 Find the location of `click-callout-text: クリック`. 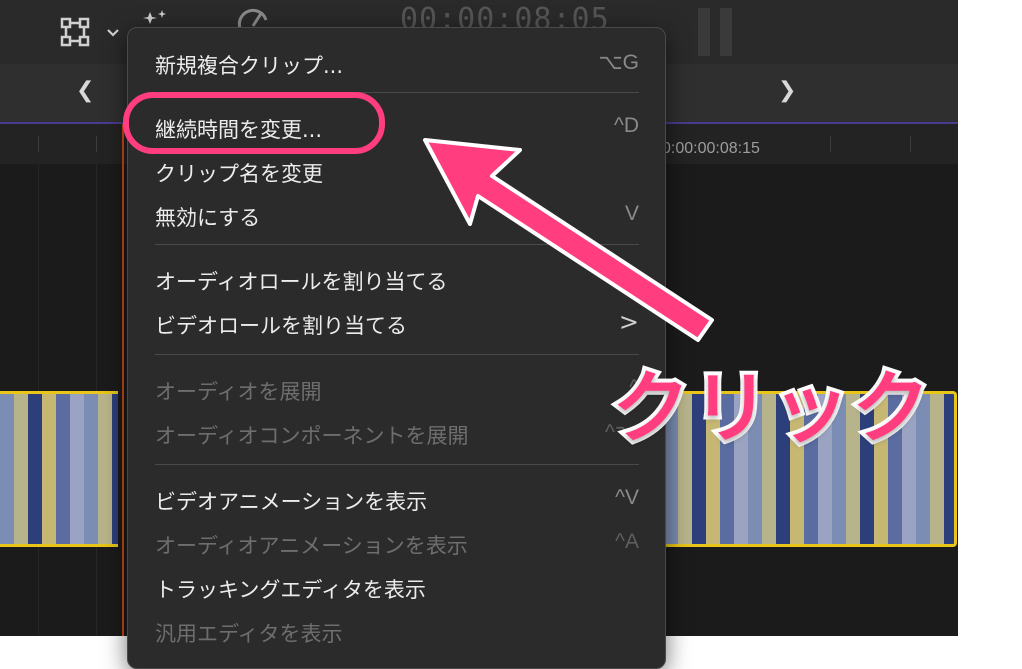

click-callout-text: クリック is located at coordinates (771, 409).